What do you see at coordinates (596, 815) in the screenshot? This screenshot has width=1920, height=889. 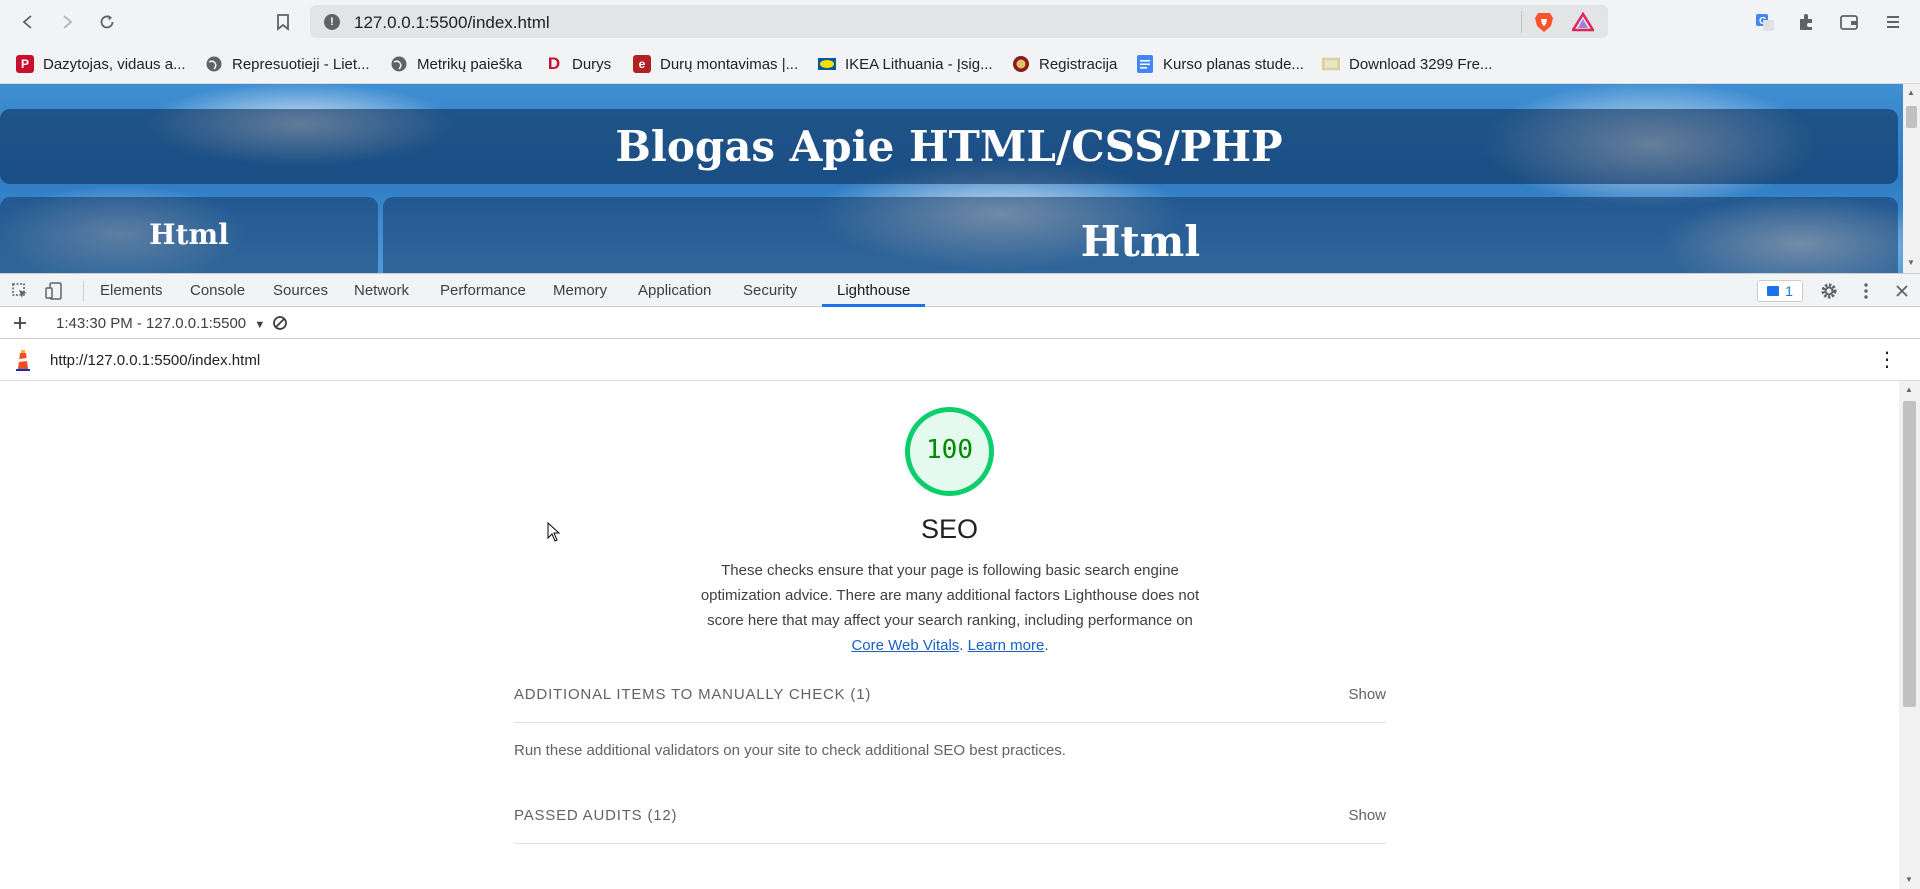 I see `passed-audits-title: PASSED AUDITS (12)` at bounding box center [596, 815].